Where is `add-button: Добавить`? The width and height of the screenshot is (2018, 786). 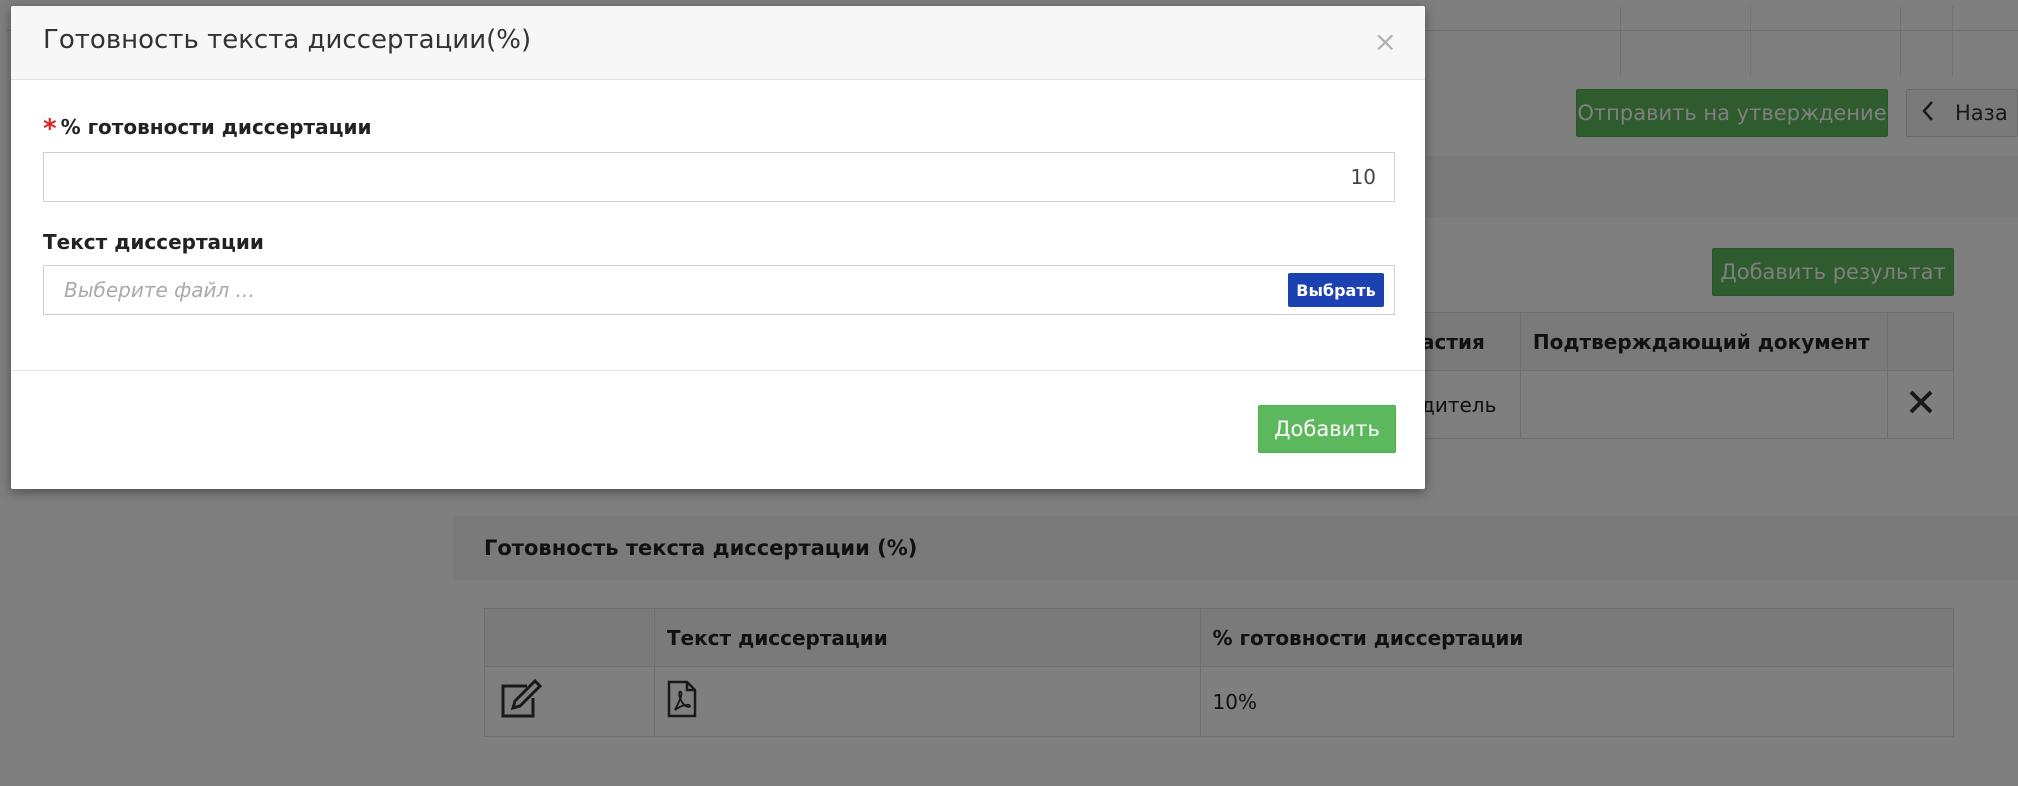
add-button: Добавить is located at coordinates (1327, 429).